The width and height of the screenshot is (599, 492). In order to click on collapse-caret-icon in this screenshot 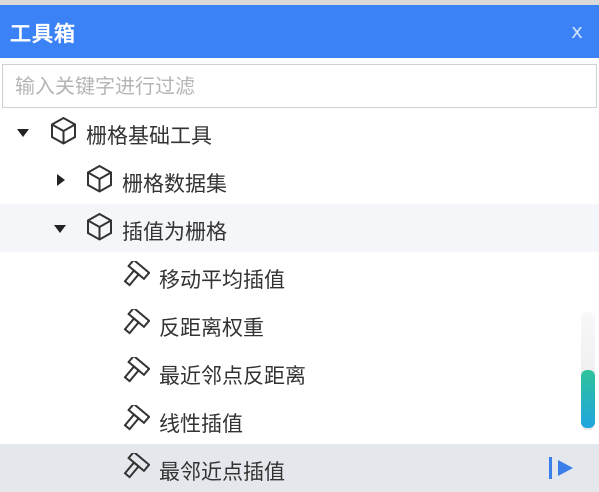, I will do `click(61, 180)`.